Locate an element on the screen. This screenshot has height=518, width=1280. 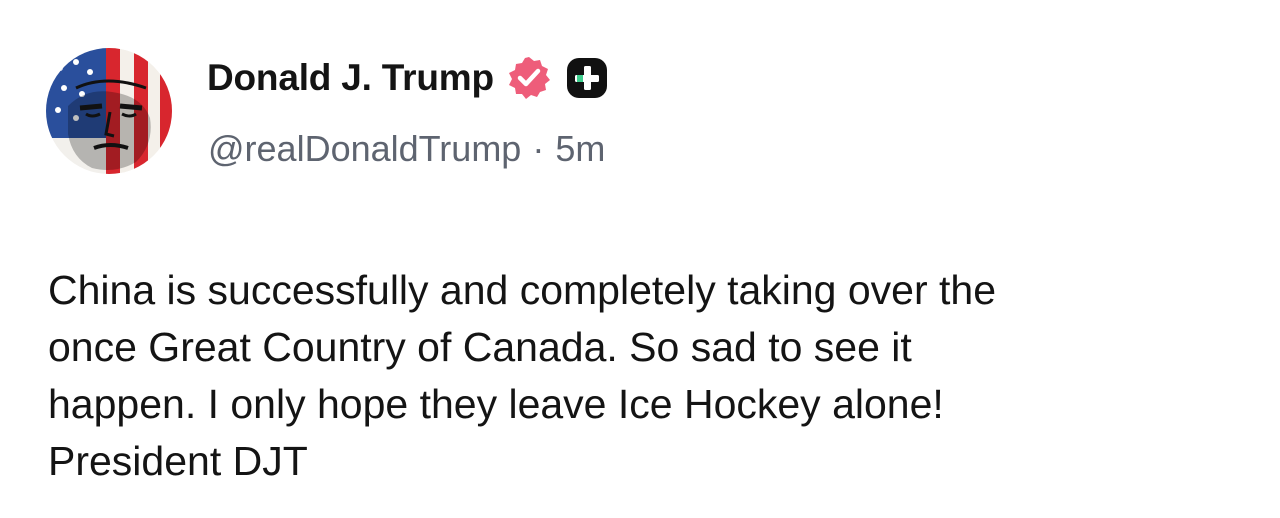
plus-badge-icon is located at coordinates (587, 78).